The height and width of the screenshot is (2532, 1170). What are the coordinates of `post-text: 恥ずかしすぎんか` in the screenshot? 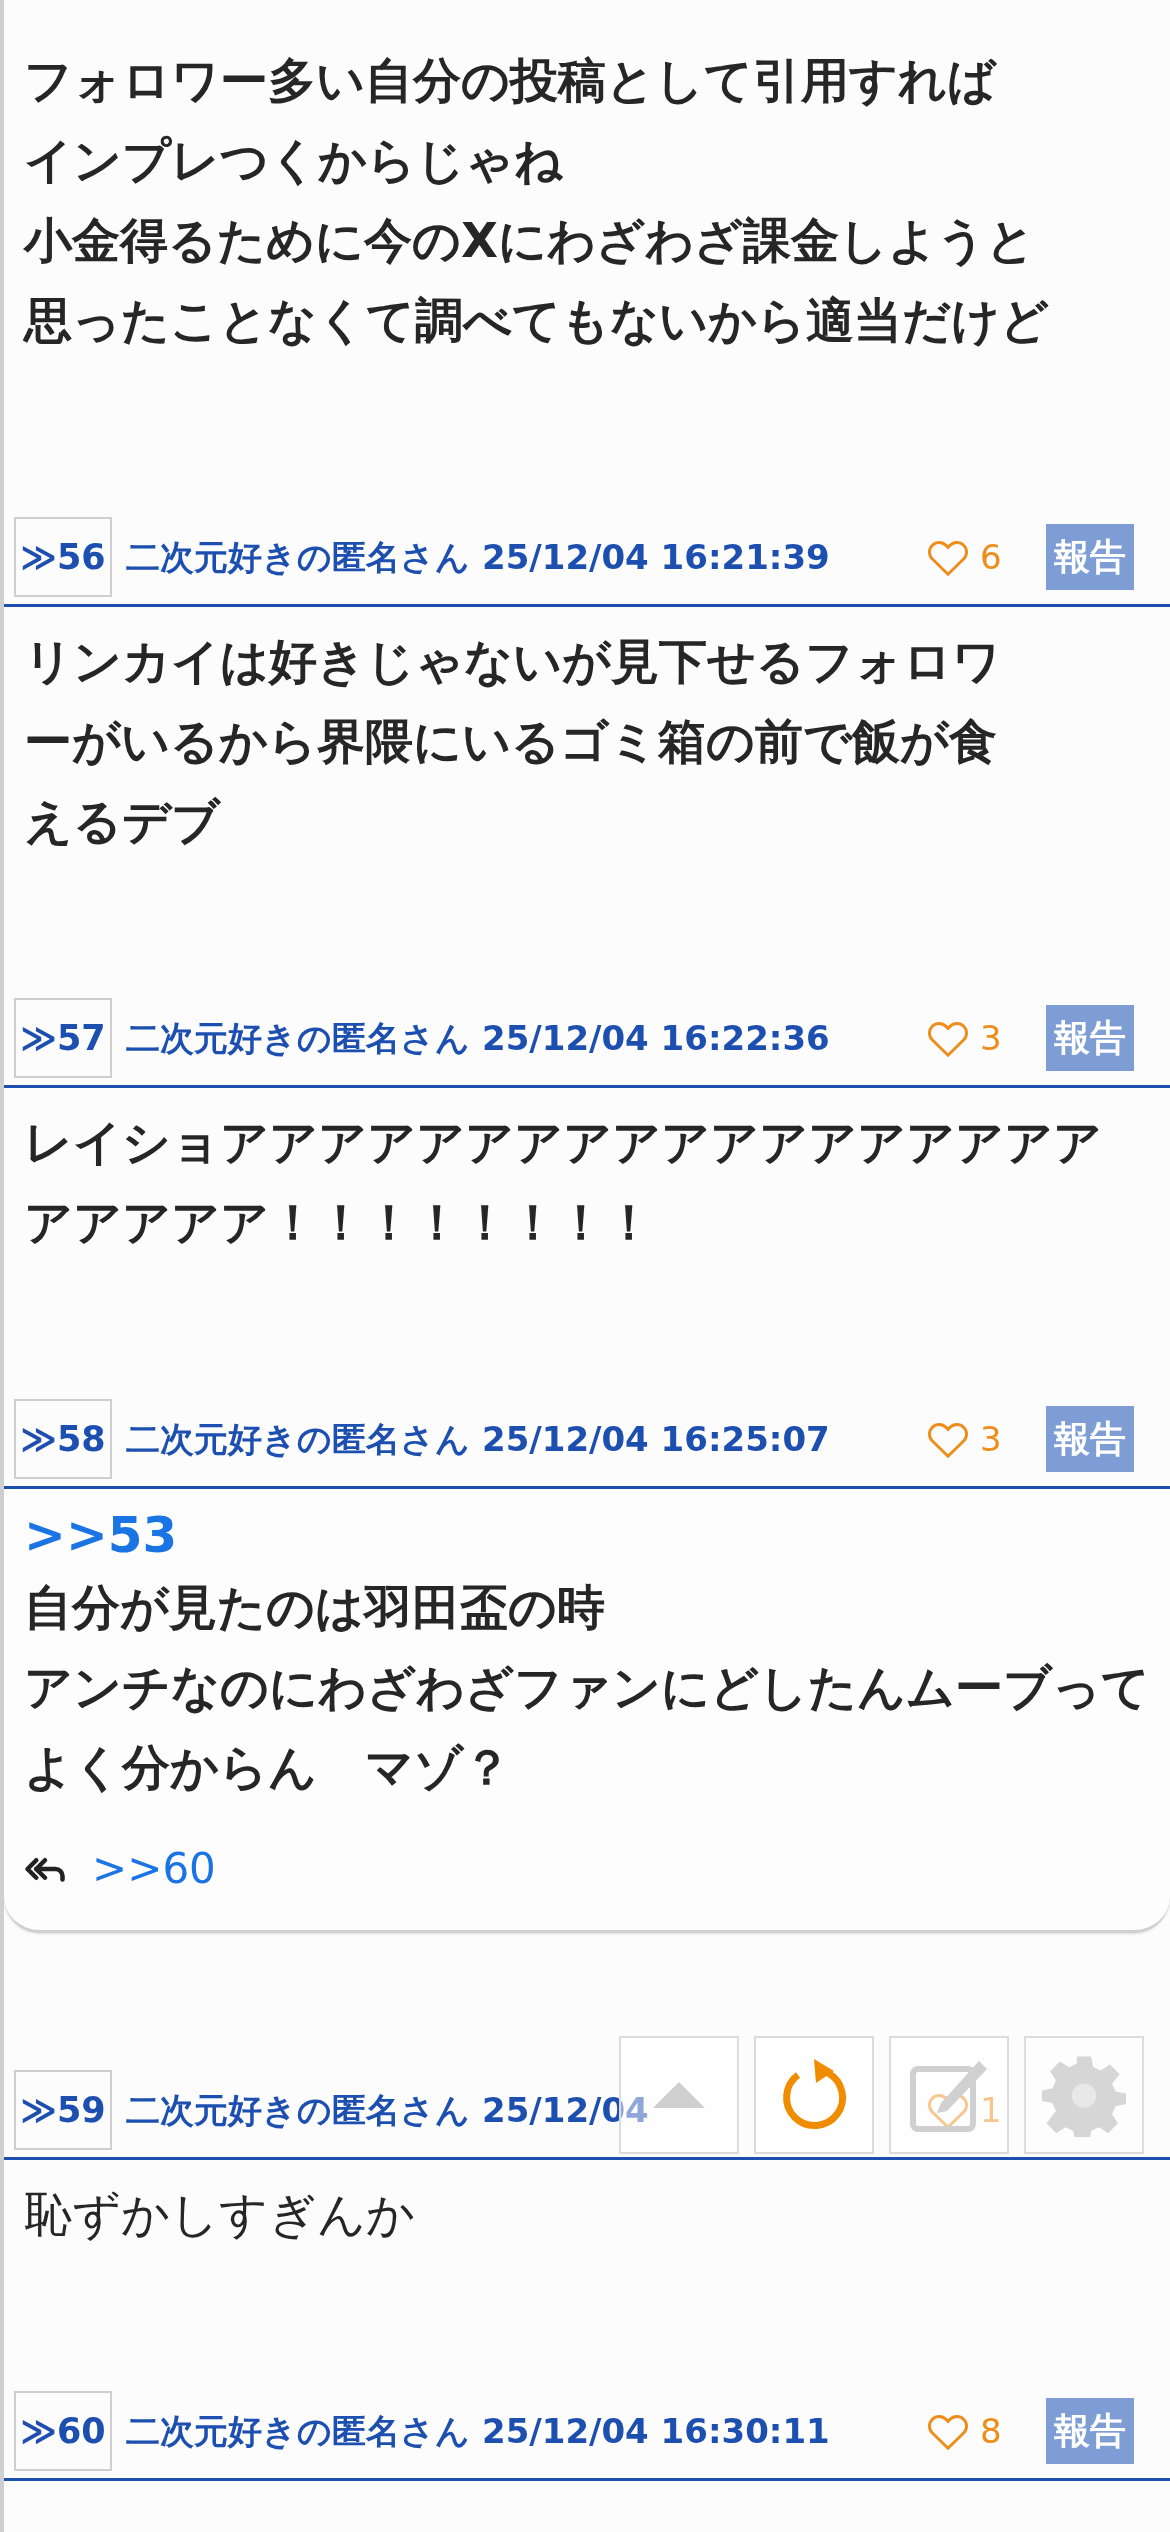 It's located at (220, 2214).